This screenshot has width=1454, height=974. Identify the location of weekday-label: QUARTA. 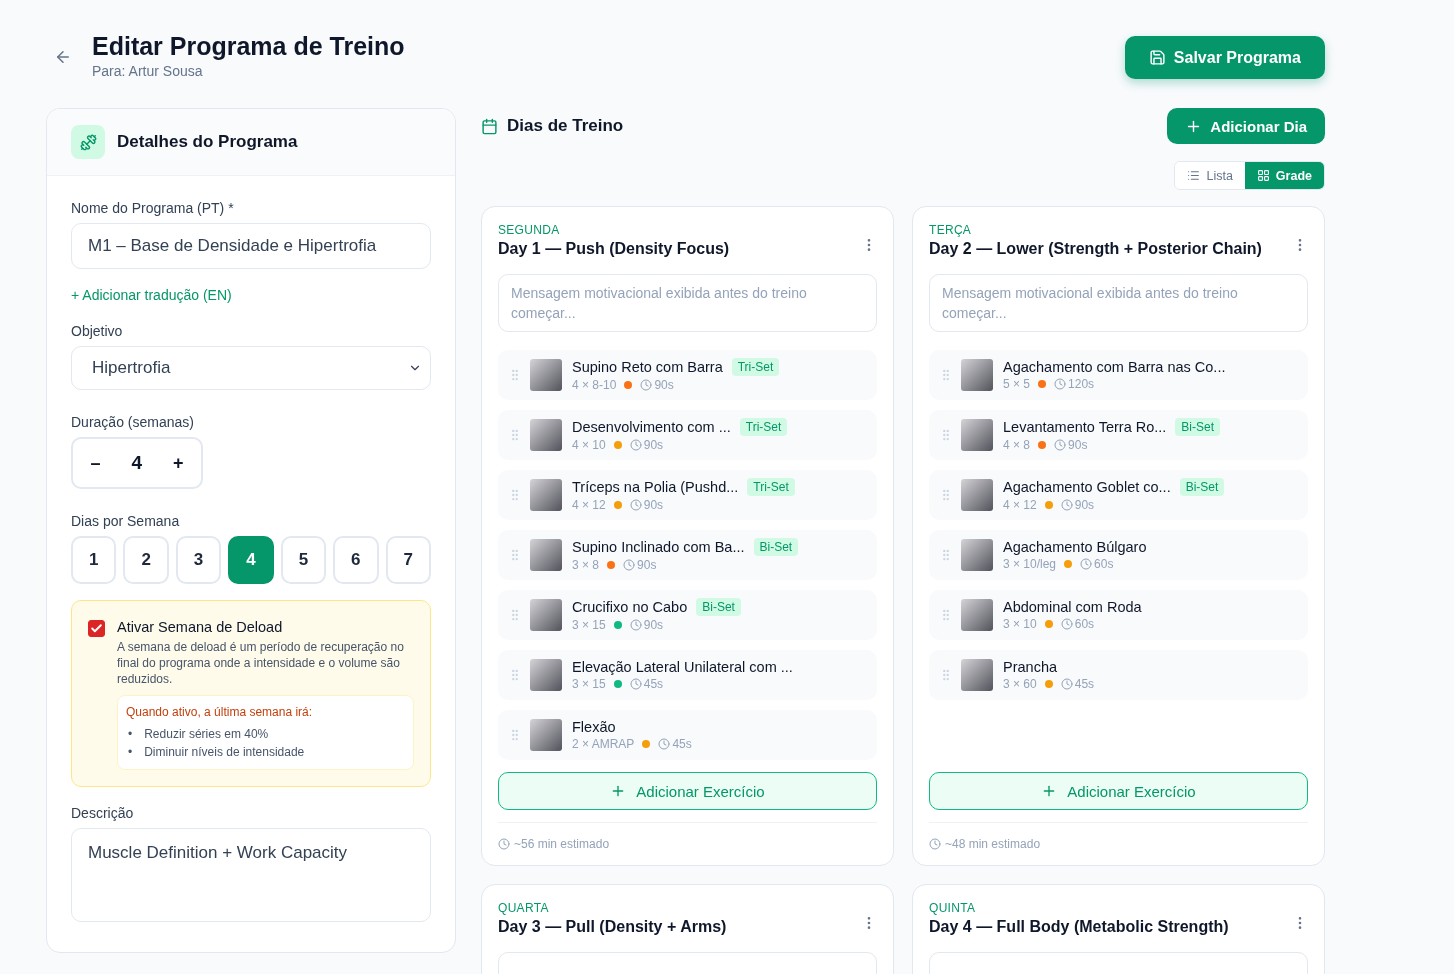
(524, 908).